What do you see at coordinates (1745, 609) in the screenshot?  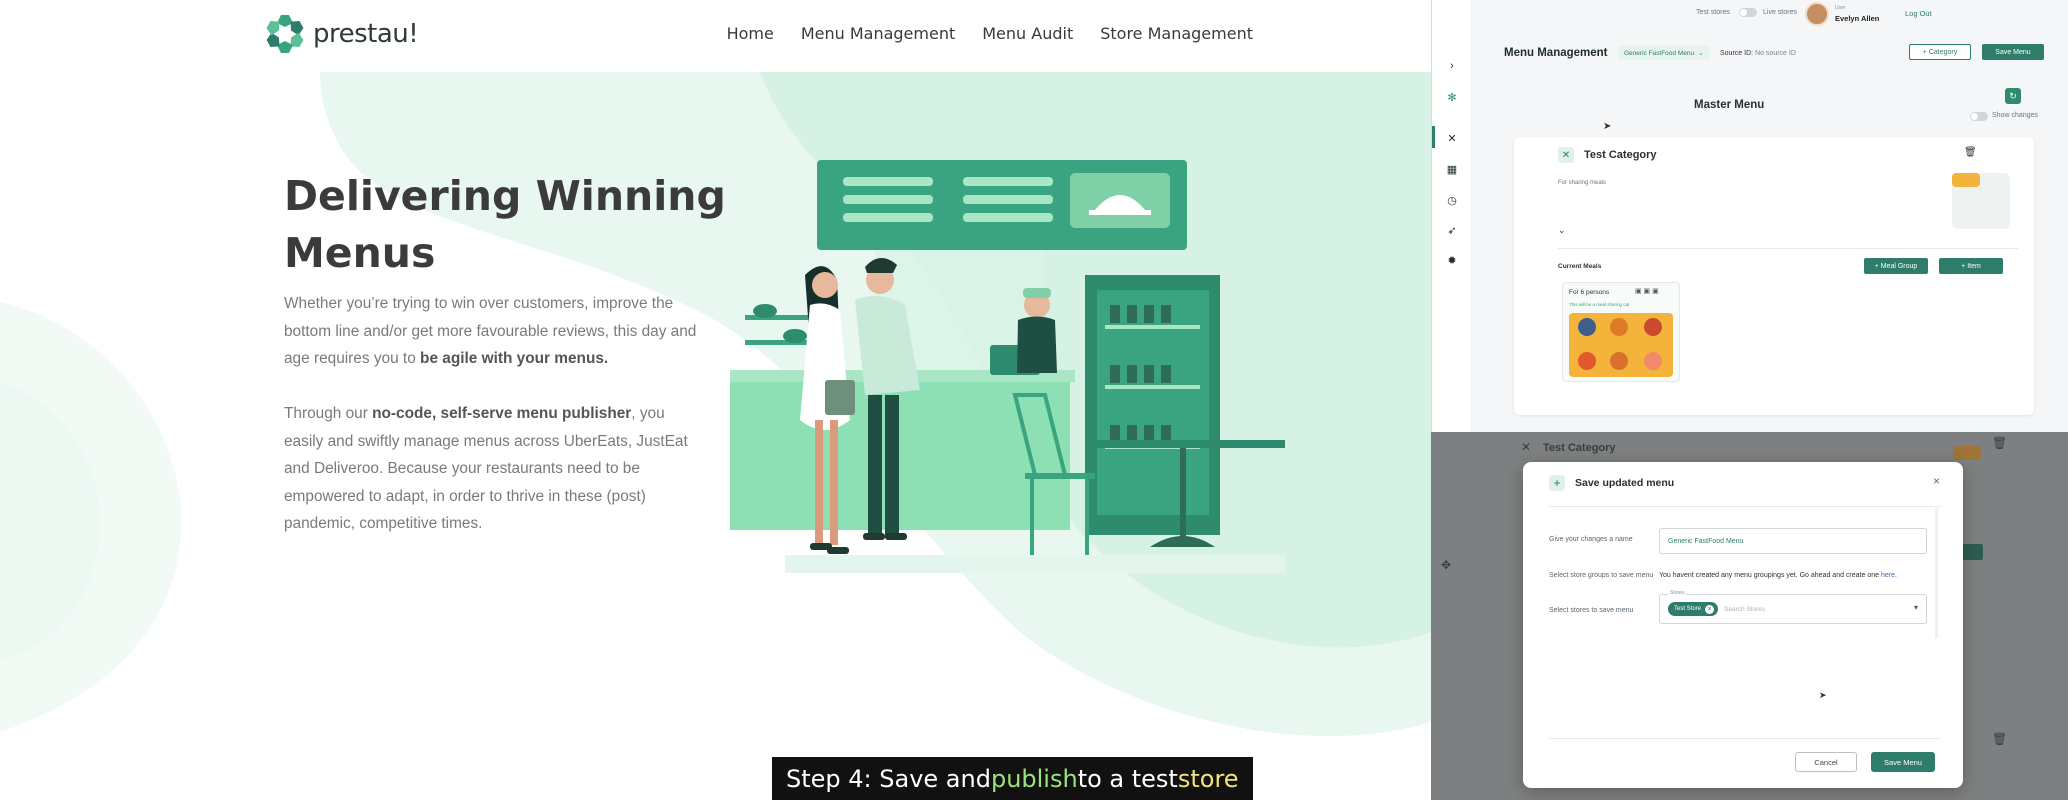 I see `stores-search-placeholder: Search Stores` at bounding box center [1745, 609].